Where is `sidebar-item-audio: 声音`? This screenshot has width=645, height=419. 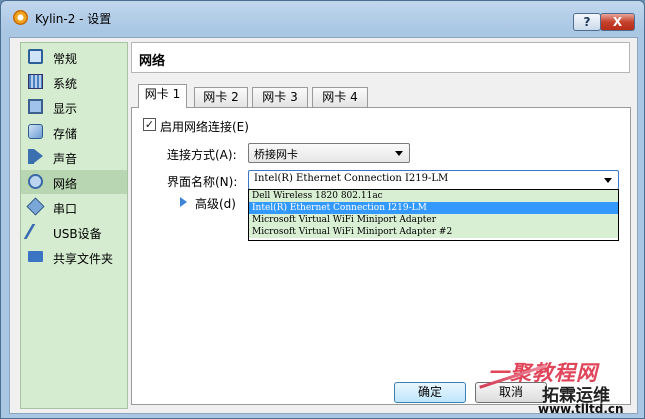 sidebar-item-audio: 声音 is located at coordinates (74, 157).